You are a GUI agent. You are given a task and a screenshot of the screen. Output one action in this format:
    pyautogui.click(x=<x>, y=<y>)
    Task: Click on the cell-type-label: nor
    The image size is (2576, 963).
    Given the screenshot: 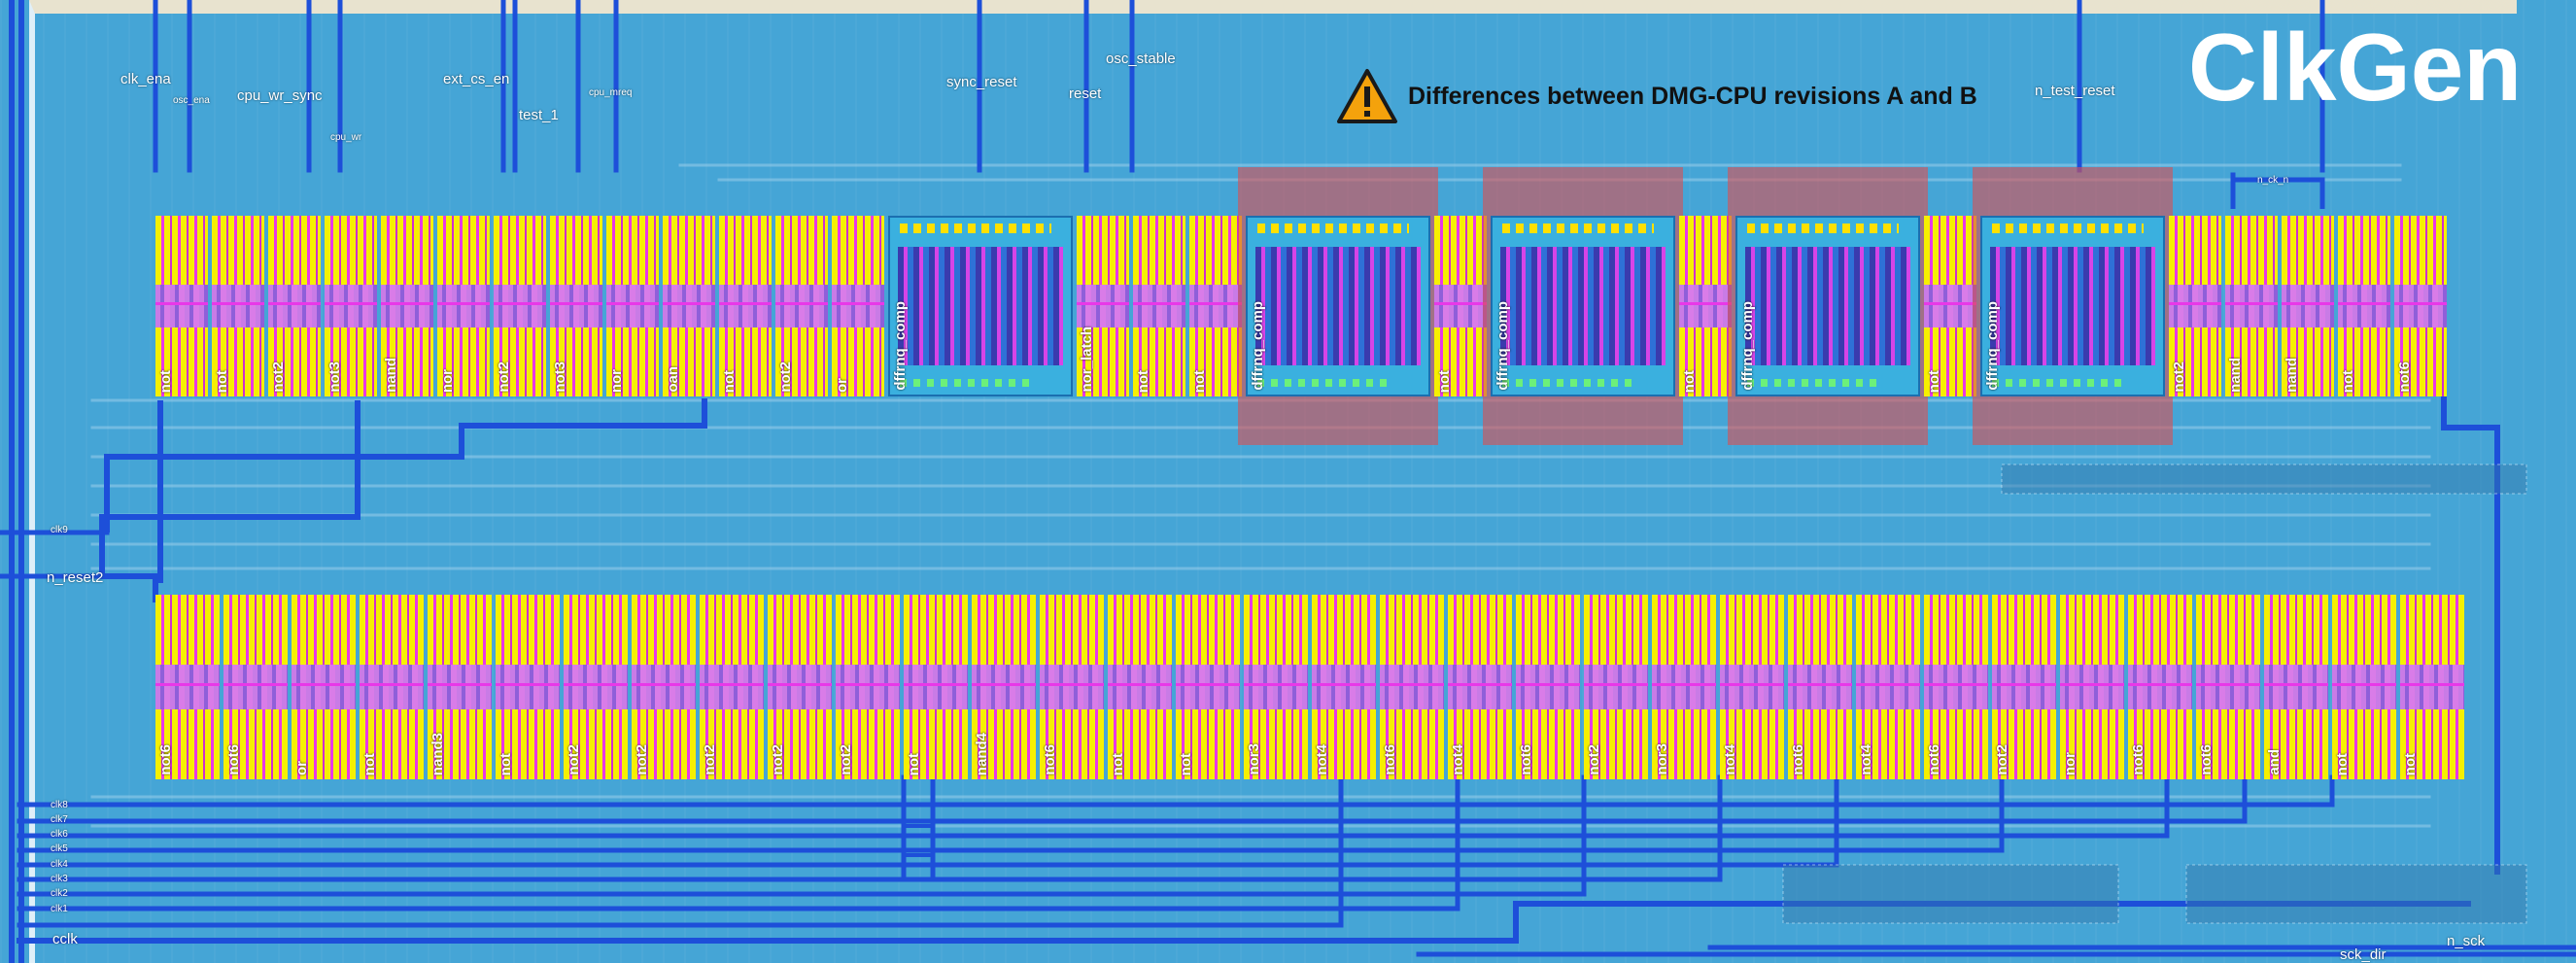 What is the action you would take?
    pyautogui.click(x=617, y=380)
    